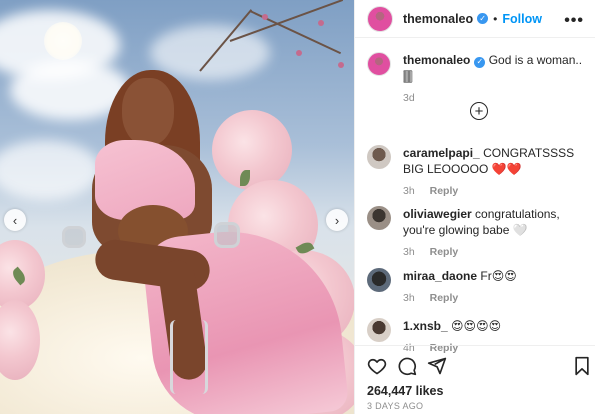 This screenshot has width=595, height=414. I want to click on previous-photo-button: ‹, so click(15, 220).